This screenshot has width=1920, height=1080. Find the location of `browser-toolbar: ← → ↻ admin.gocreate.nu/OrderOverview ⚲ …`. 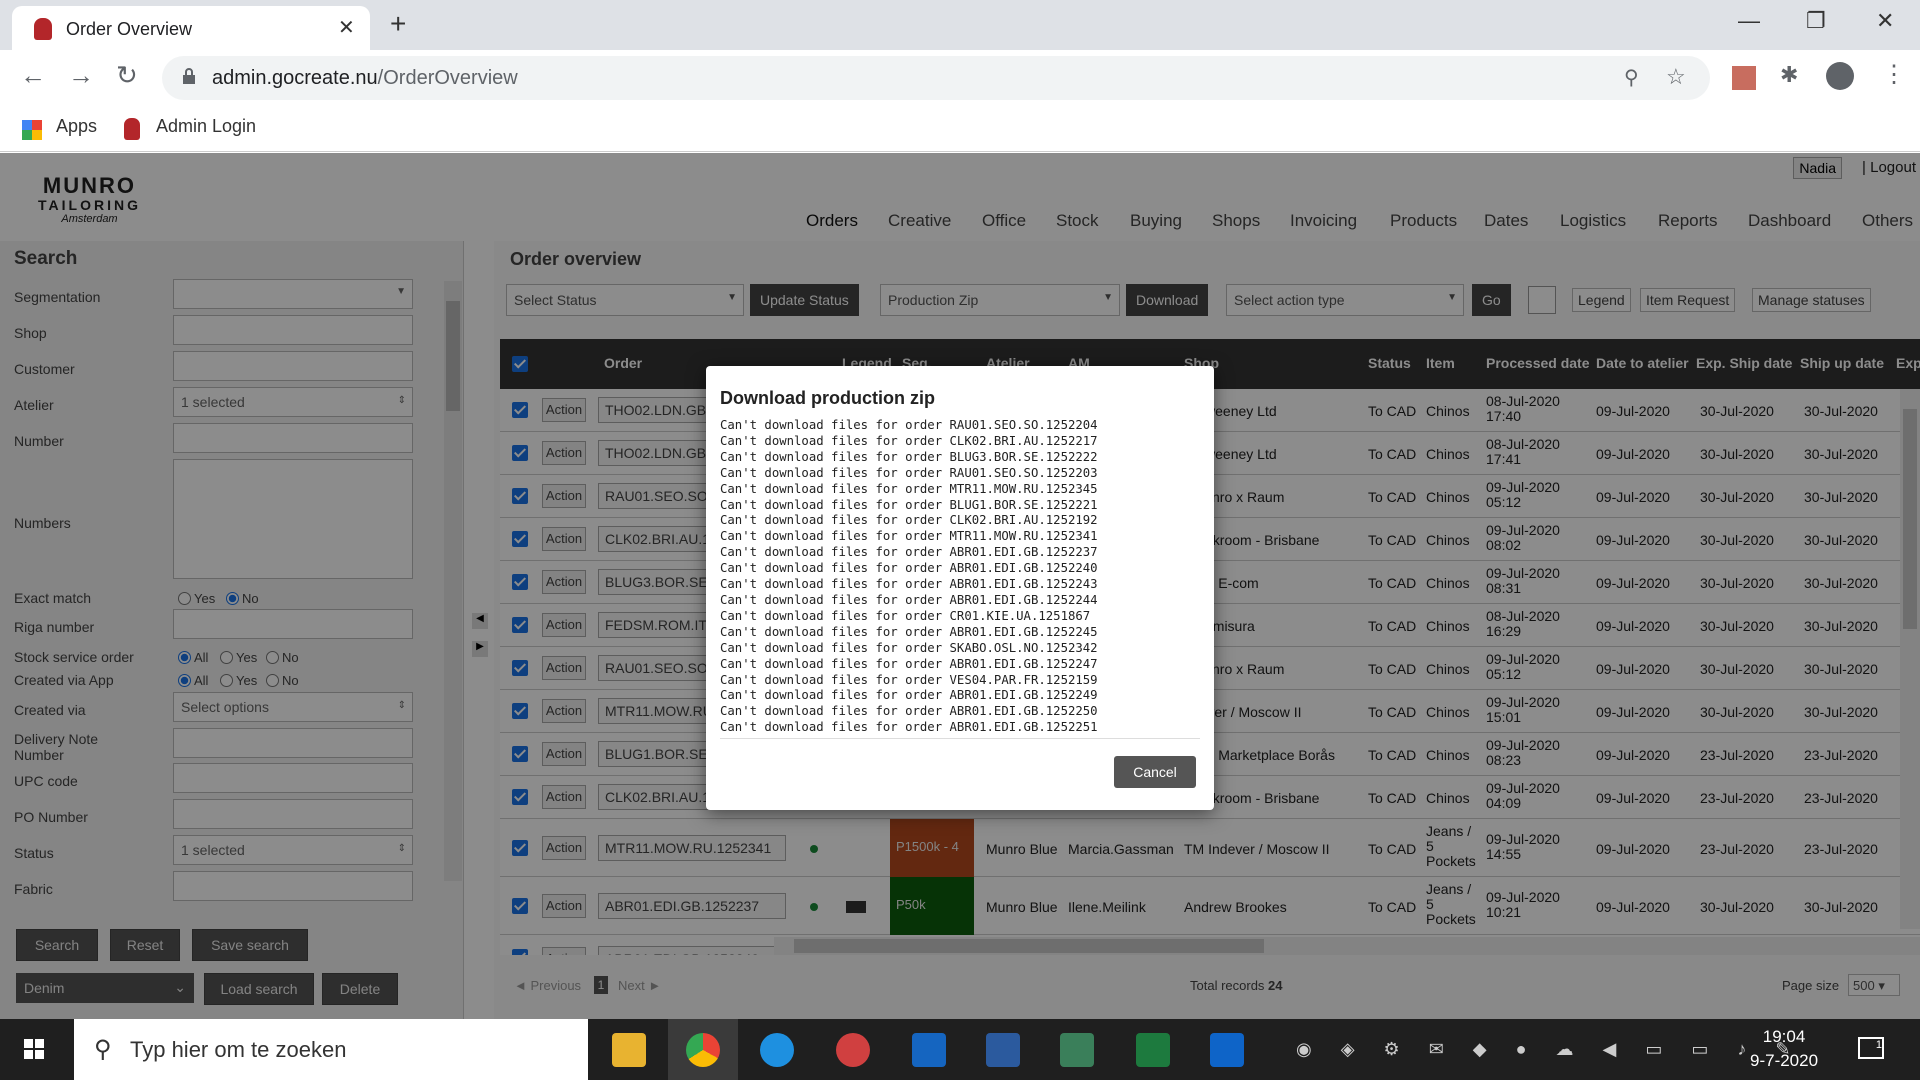

browser-toolbar: ← → ↻ admin.gocreate.nu/OrderOverview ⚲ … is located at coordinates (960, 78).